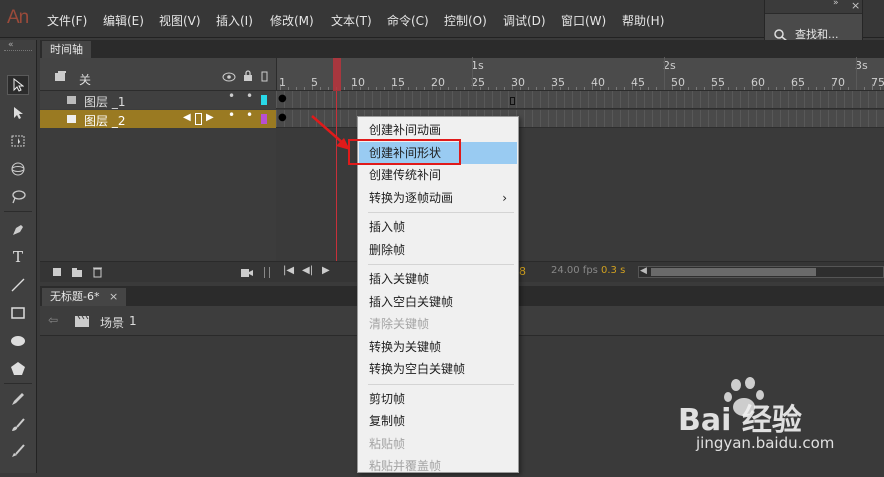  What do you see at coordinates (180, 20) in the screenshot?
I see `menu-view: 视图(V)` at bounding box center [180, 20].